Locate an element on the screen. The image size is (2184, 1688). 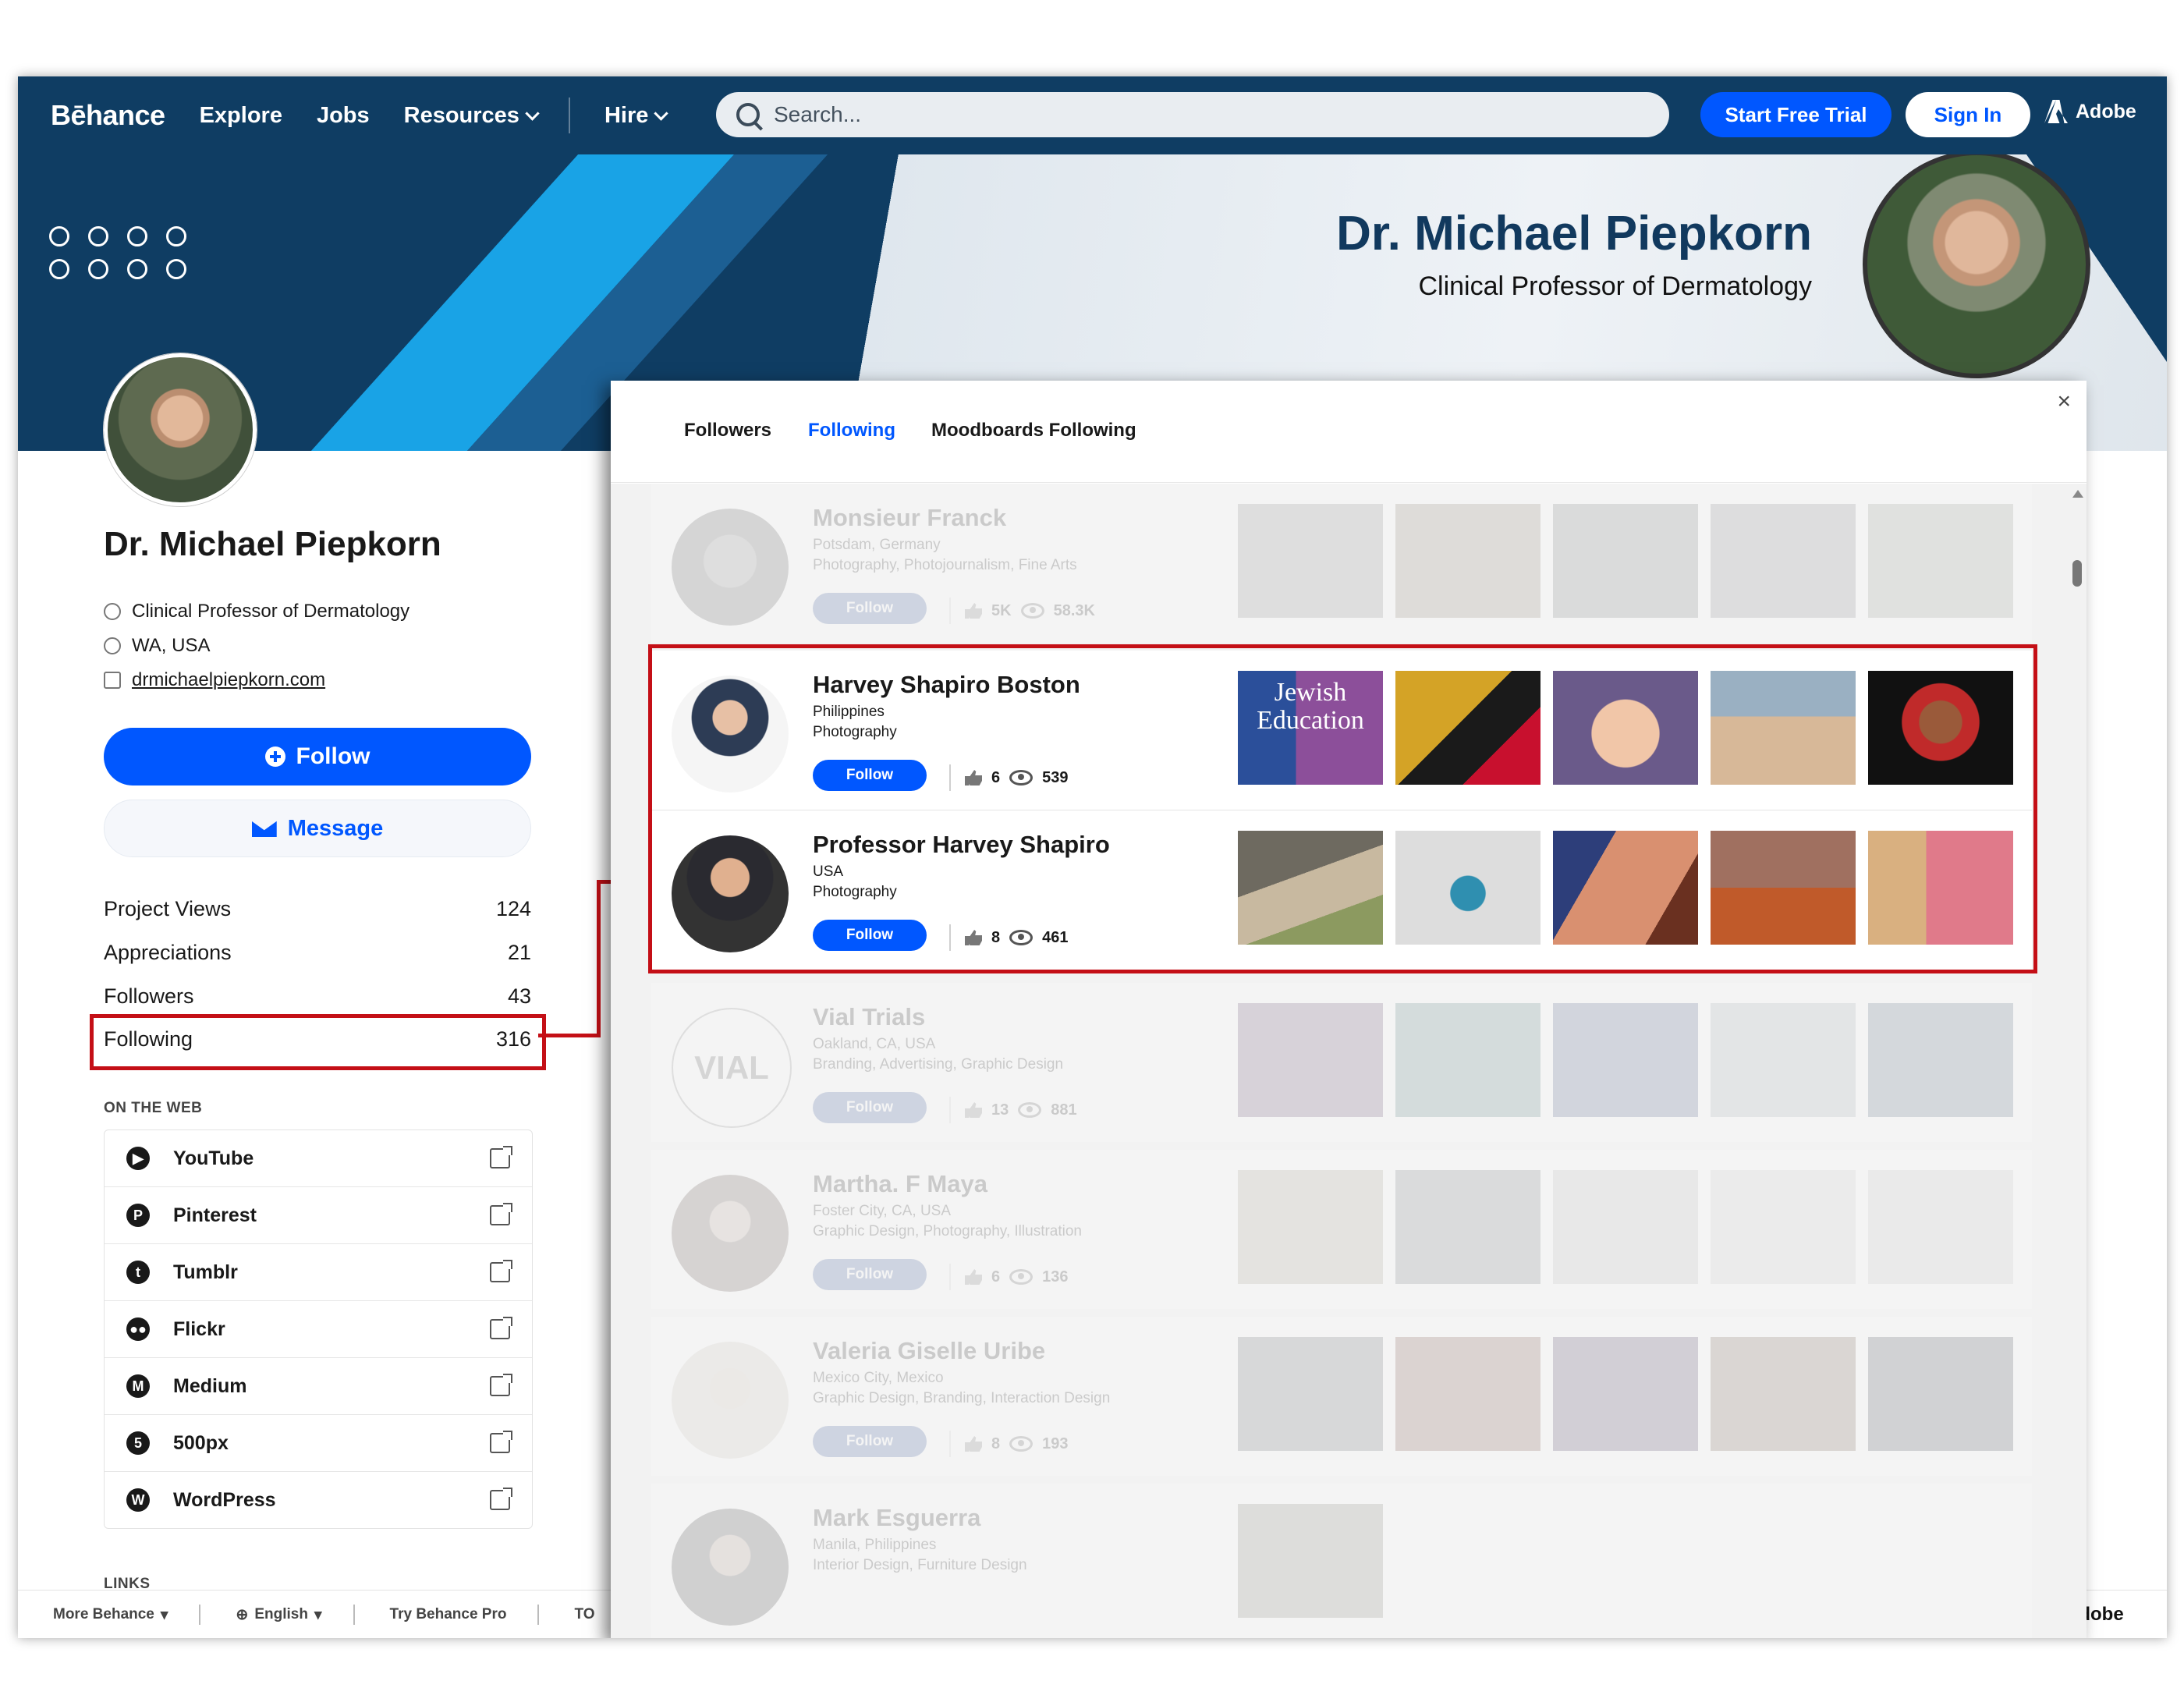
user-name: Vial Trials is located at coordinates (869, 1017).